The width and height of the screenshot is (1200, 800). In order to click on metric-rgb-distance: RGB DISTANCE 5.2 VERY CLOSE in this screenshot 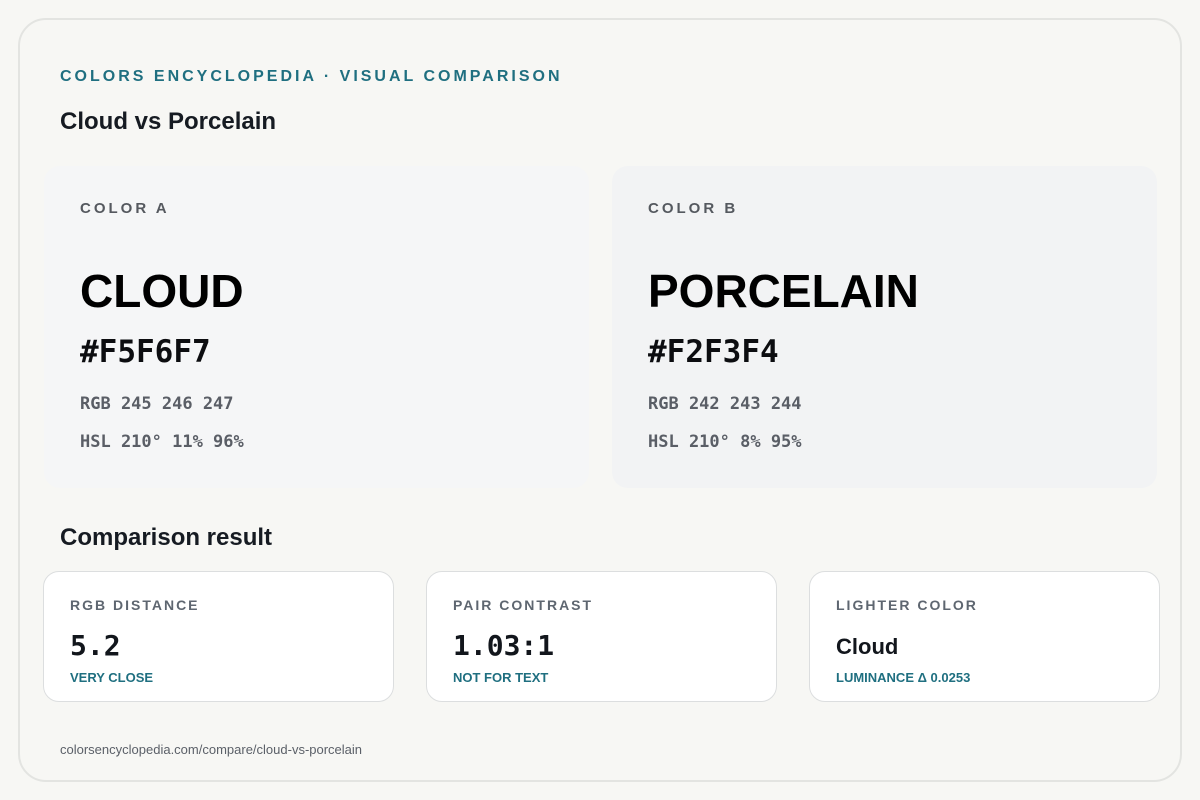, I will do `click(218, 636)`.